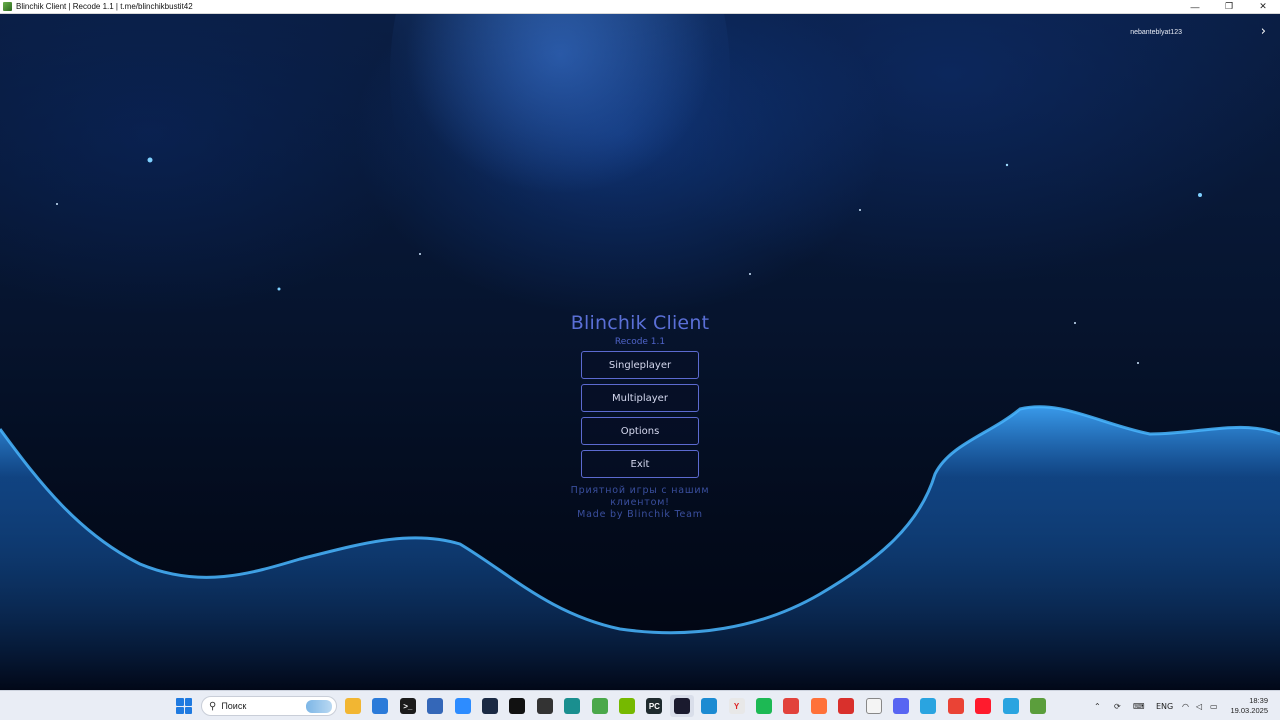  I want to click on volume-icon: ◁, so click(1199, 705).